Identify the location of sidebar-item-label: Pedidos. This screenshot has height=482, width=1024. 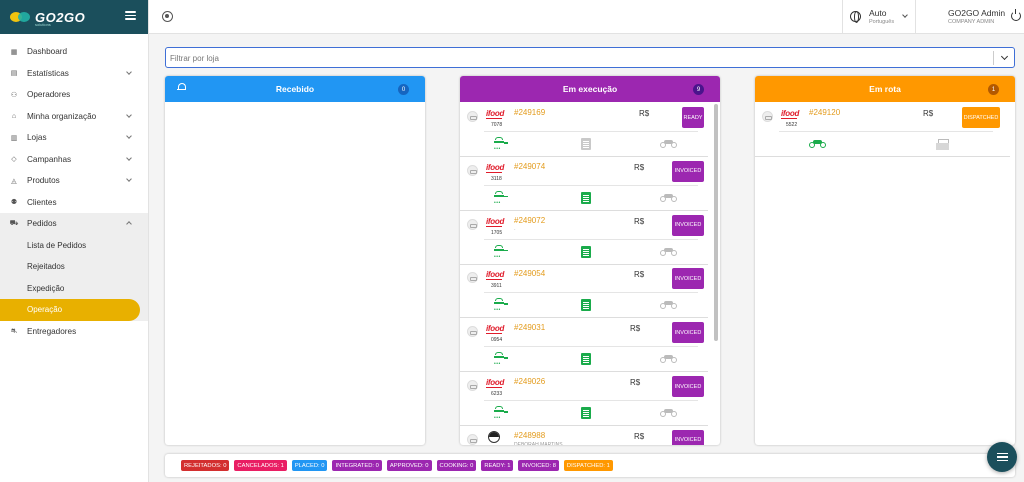
(42, 224).